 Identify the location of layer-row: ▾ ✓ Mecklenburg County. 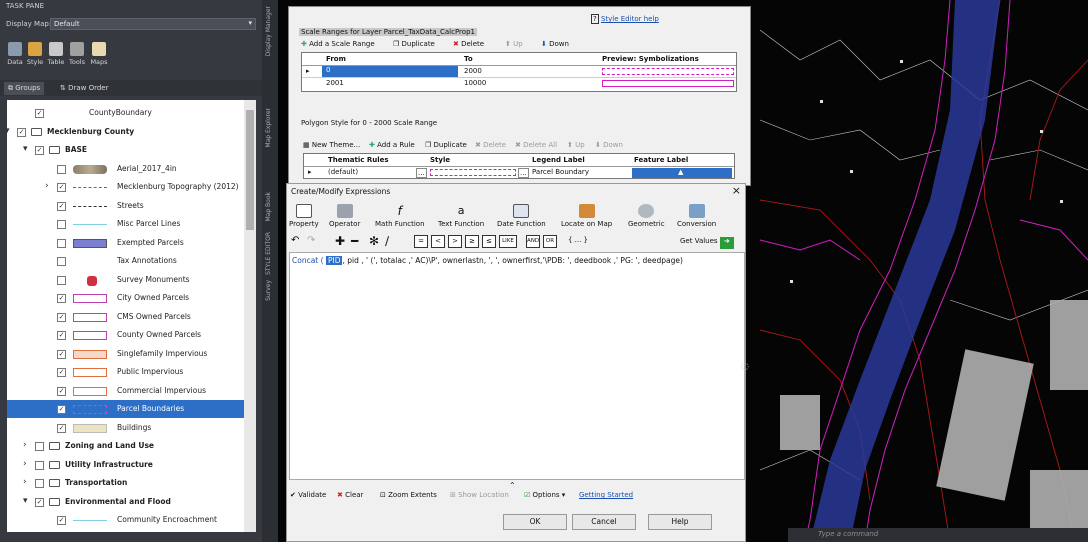
(125, 132).